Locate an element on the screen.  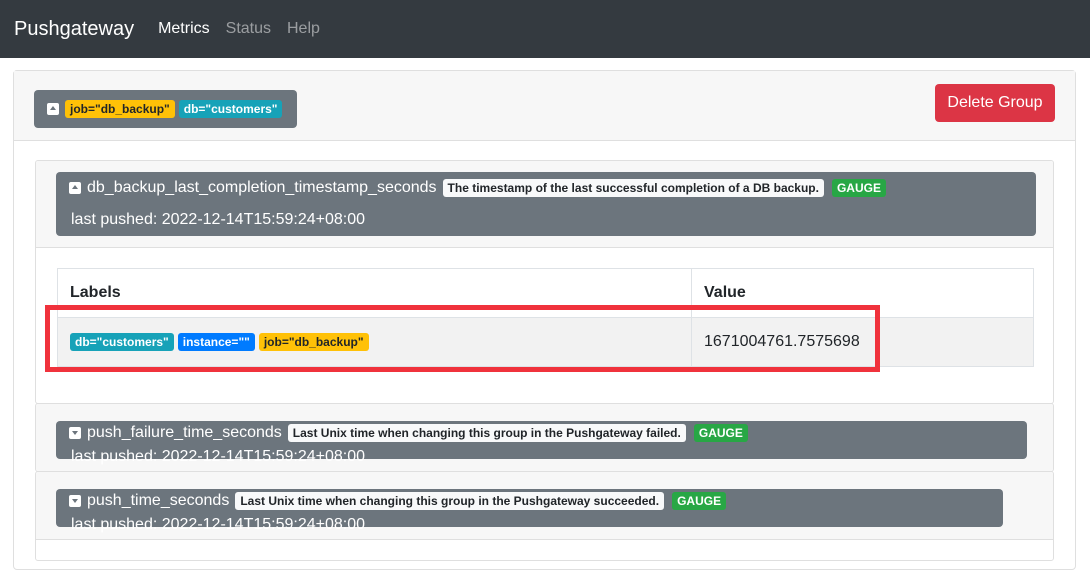
nav-help: Help is located at coordinates (303, 29).